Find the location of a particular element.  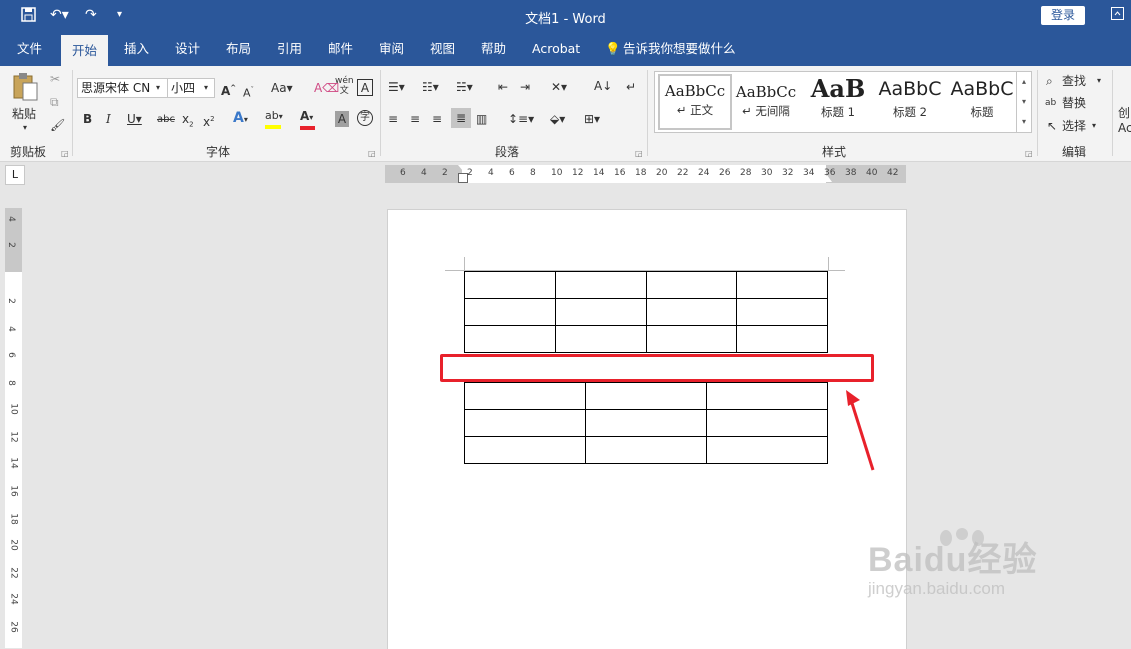

tab-design: 设计 is located at coordinates (187, 49).